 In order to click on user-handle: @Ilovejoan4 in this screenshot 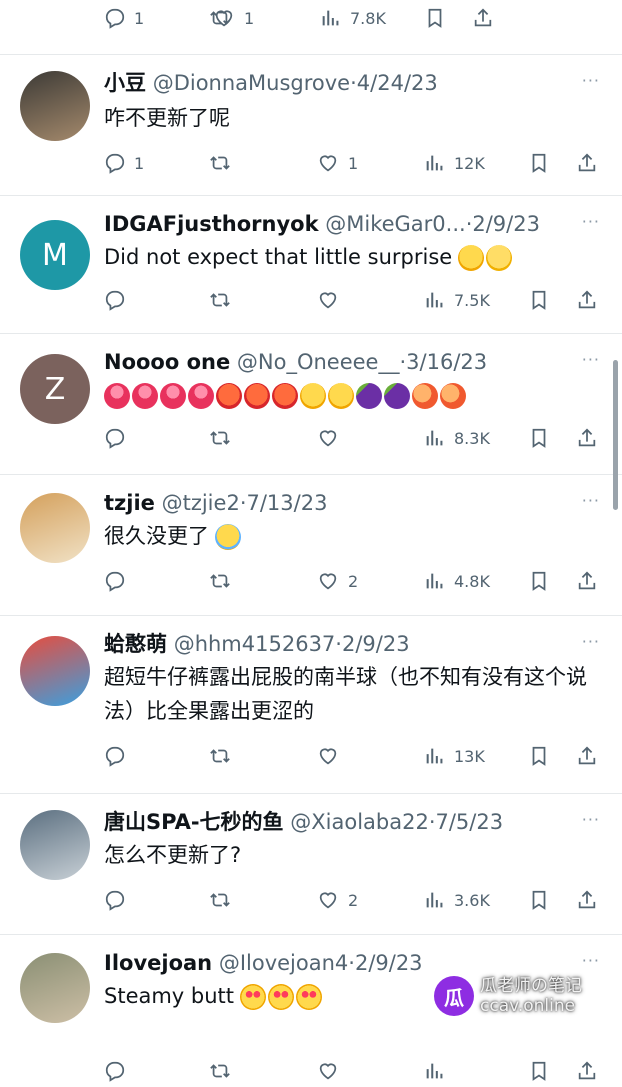, I will do `click(283, 963)`.